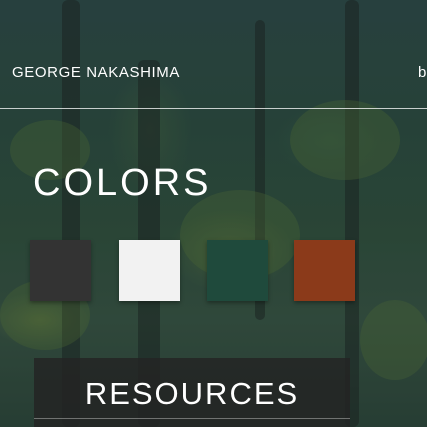 The image size is (427, 427). I want to click on color-swatch-rust, so click(324, 270).